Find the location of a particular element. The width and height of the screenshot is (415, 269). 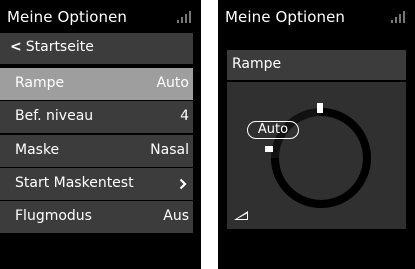

menu-item-label: Bef. niveau is located at coordinates (54, 116).